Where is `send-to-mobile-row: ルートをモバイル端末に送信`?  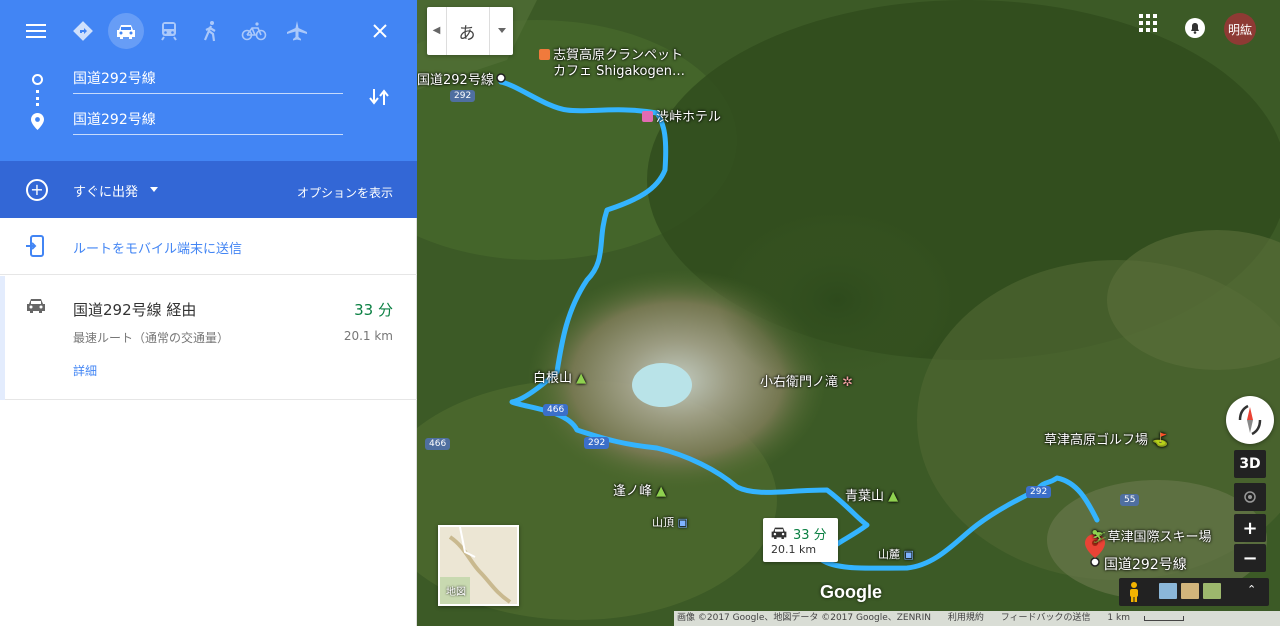 send-to-mobile-row: ルートをモバイル端末に送信 is located at coordinates (208, 246).